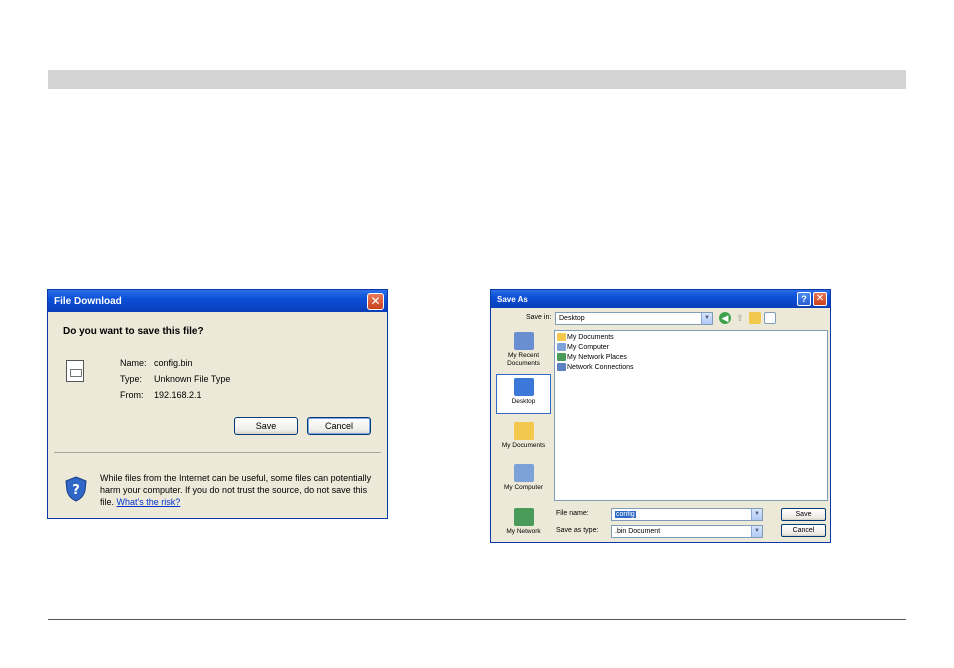 The image size is (954, 668). What do you see at coordinates (625, 514) in the screenshot?
I see `file-name-value: config` at bounding box center [625, 514].